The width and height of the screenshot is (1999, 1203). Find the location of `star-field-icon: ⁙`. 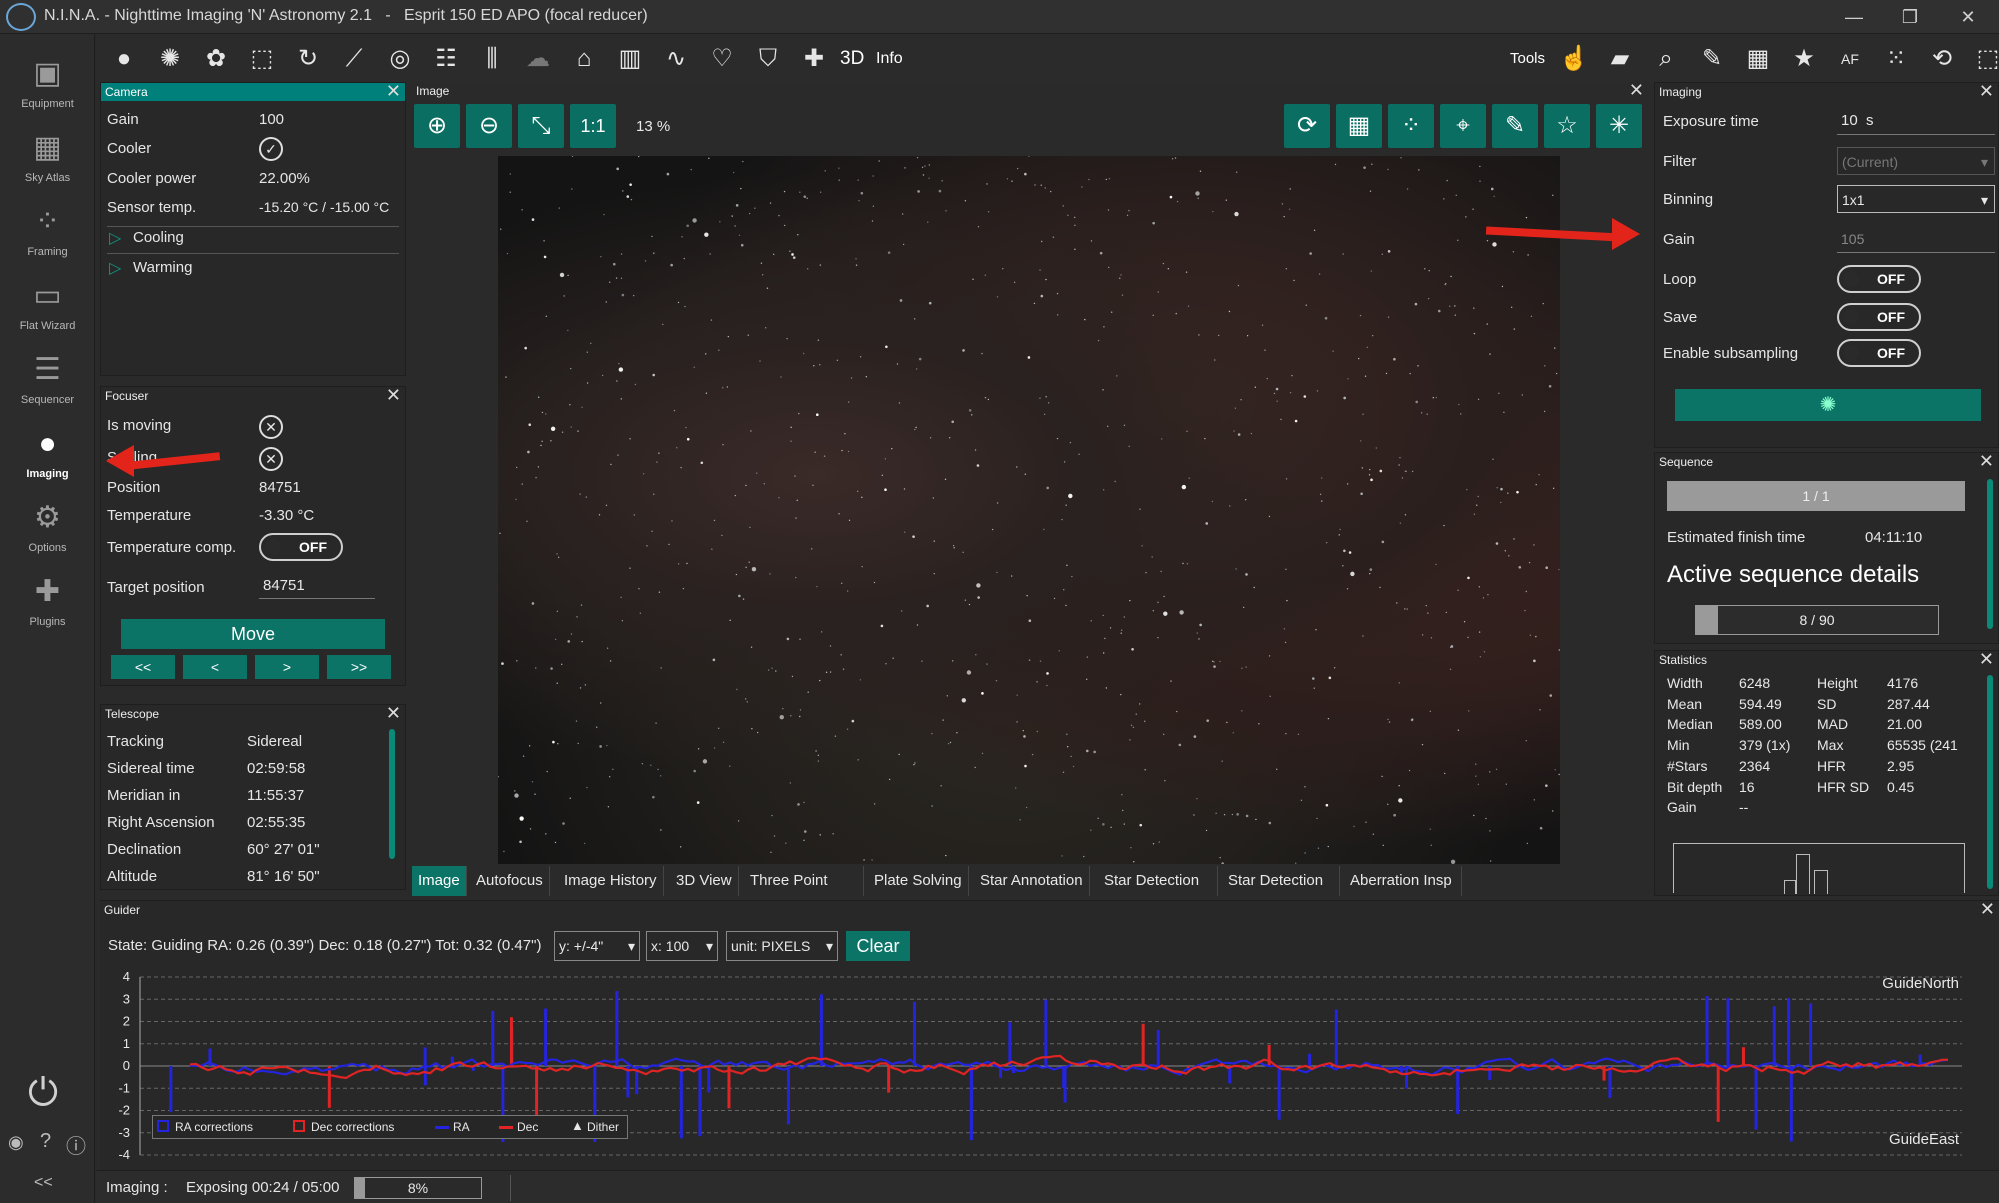

star-field-icon: ⁙ is located at coordinates (1896, 59).